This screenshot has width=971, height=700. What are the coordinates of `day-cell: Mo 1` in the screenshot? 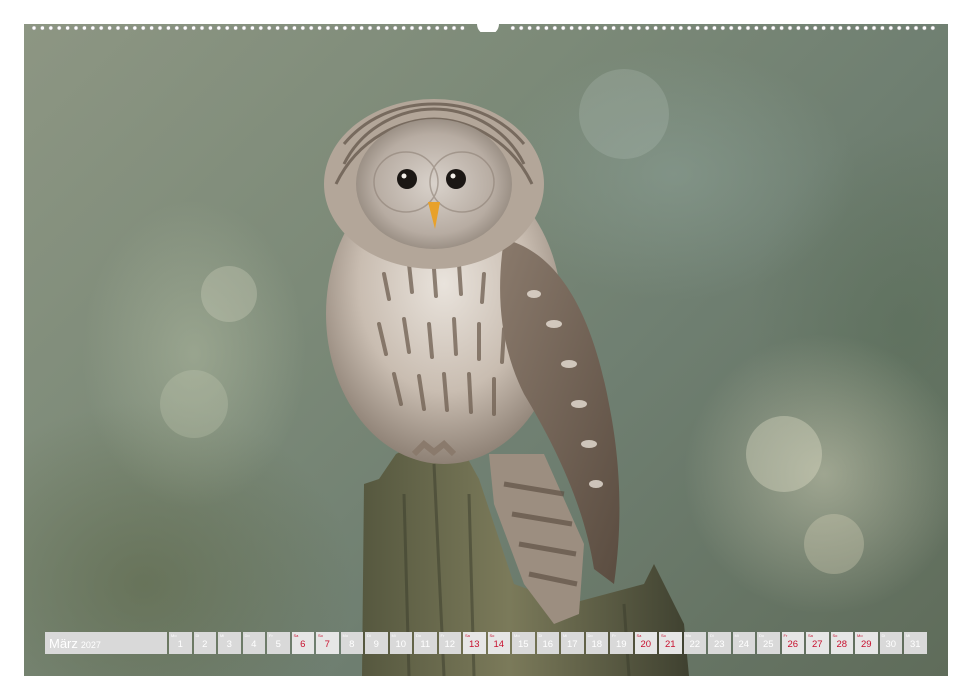 It's located at (180, 643).